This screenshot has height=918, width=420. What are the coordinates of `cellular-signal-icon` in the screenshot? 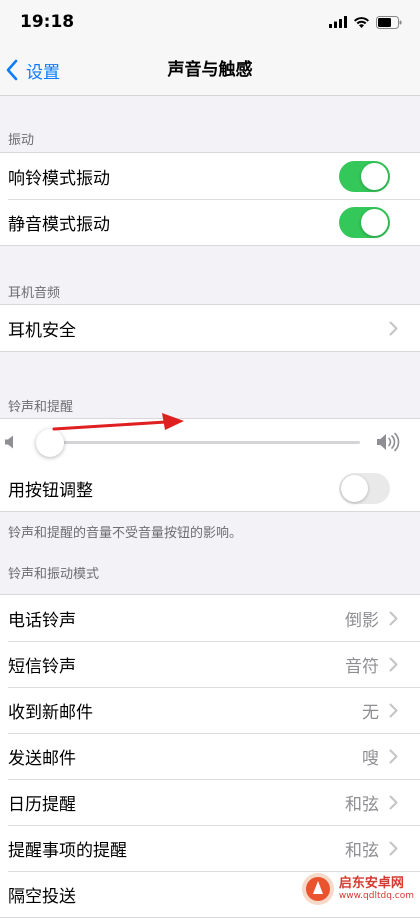 It's located at (338, 22).